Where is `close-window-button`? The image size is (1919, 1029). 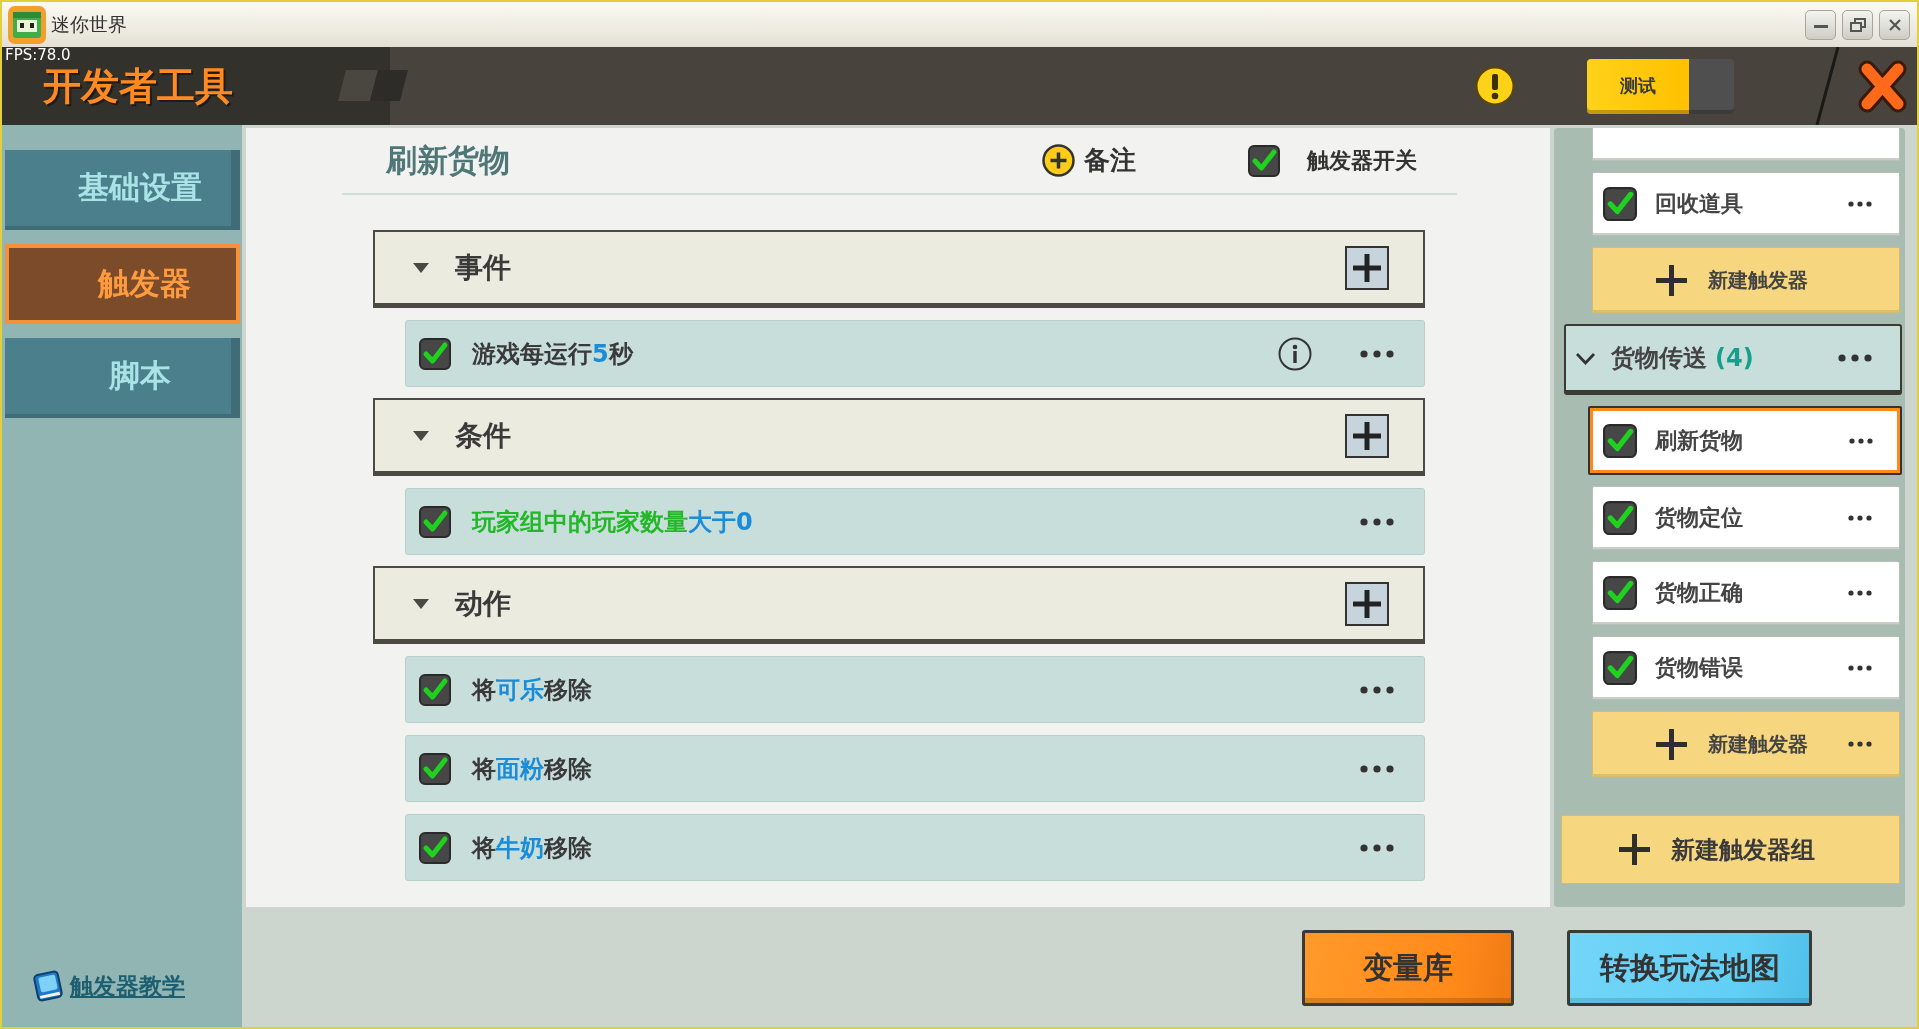
close-window-button is located at coordinates (1894, 24).